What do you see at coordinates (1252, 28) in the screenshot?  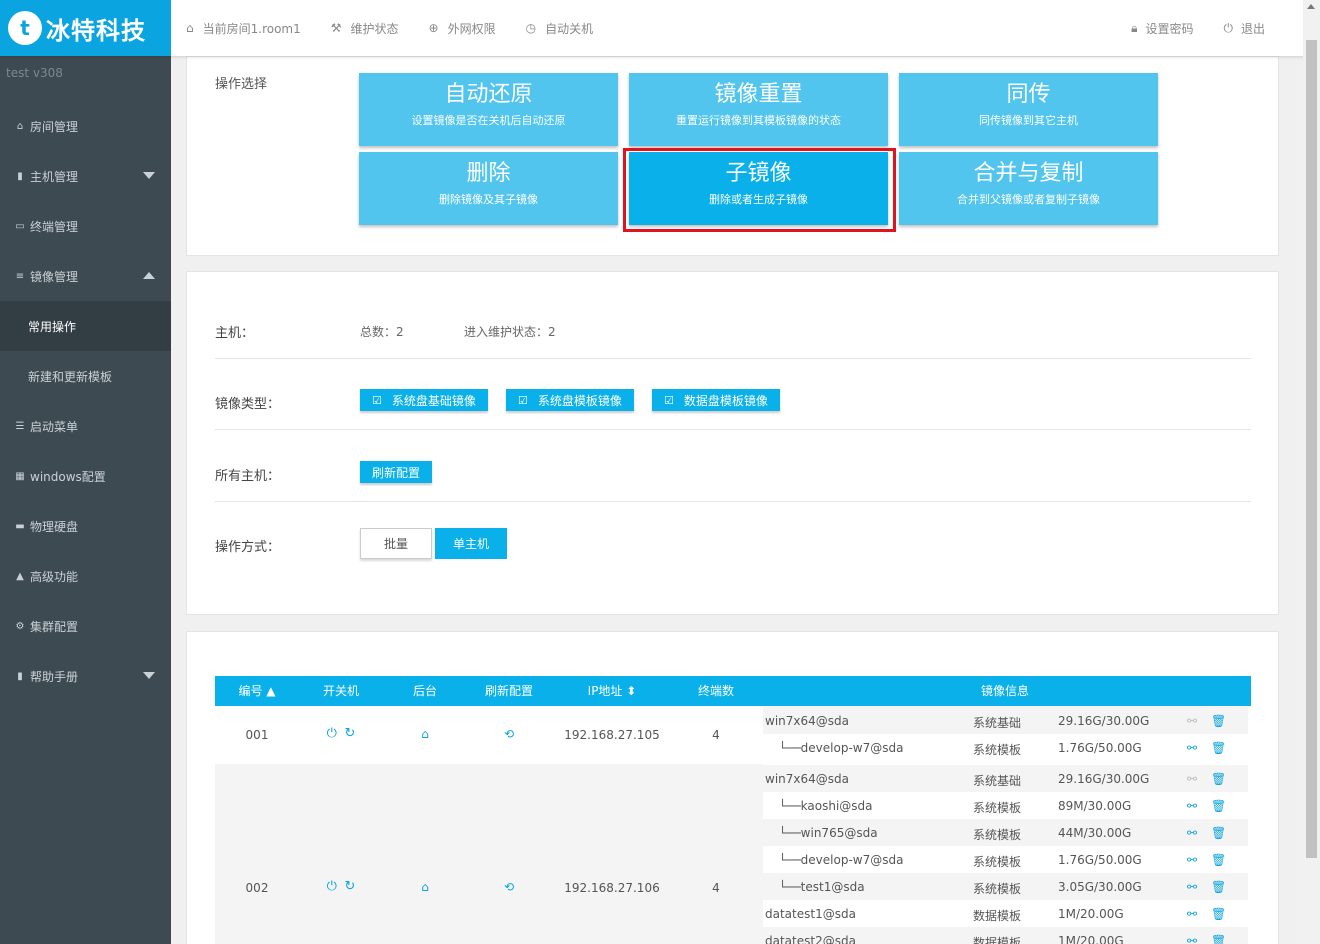 I see `logout-label: 退出` at bounding box center [1252, 28].